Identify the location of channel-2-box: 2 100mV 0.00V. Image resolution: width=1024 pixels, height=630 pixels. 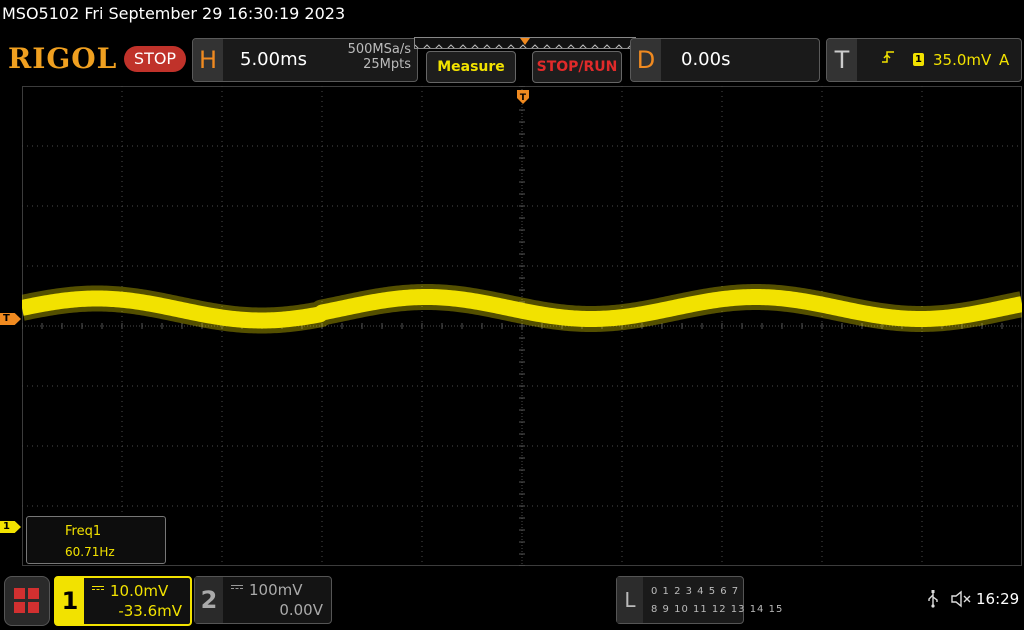
(263, 600).